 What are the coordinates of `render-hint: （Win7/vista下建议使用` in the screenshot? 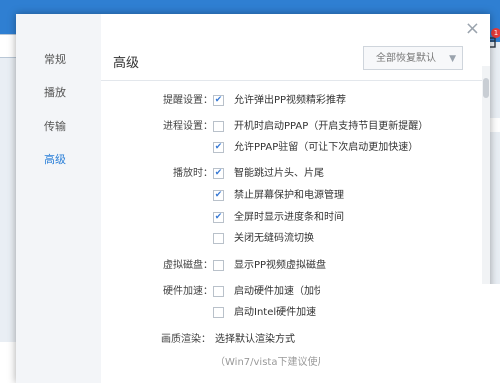 It's located at (271, 362).